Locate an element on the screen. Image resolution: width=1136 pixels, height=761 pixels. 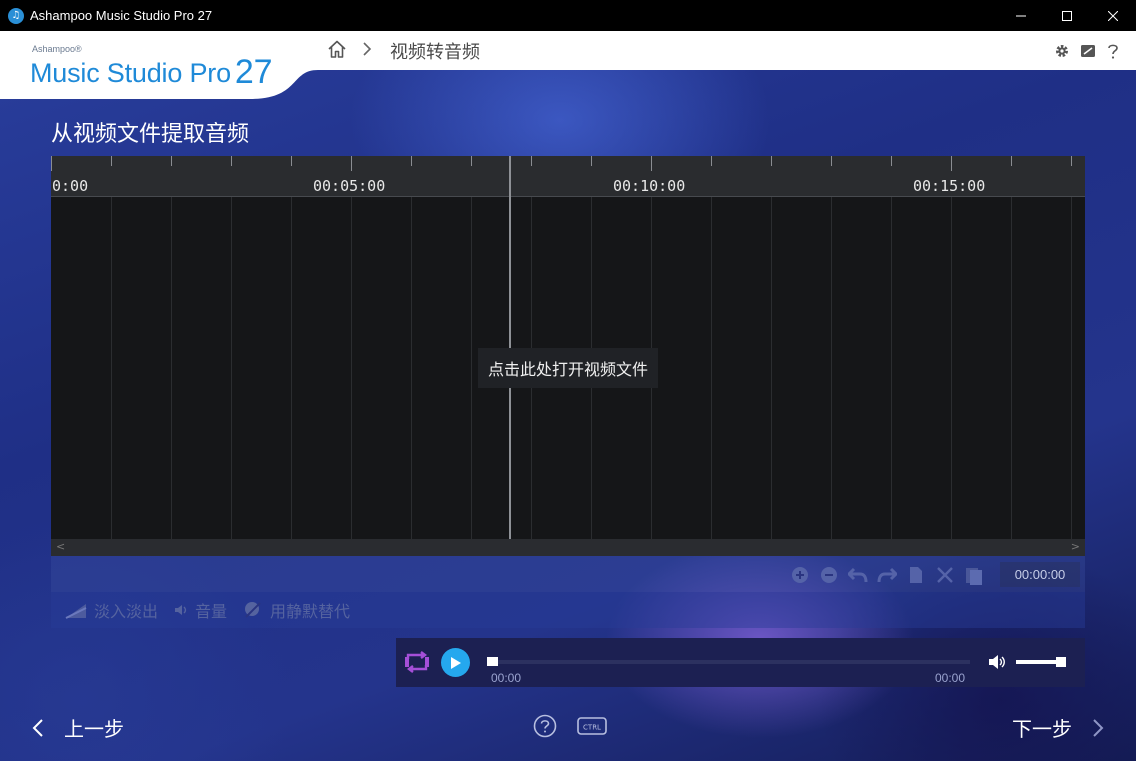
edit-icons is located at coordinates (886, 574).